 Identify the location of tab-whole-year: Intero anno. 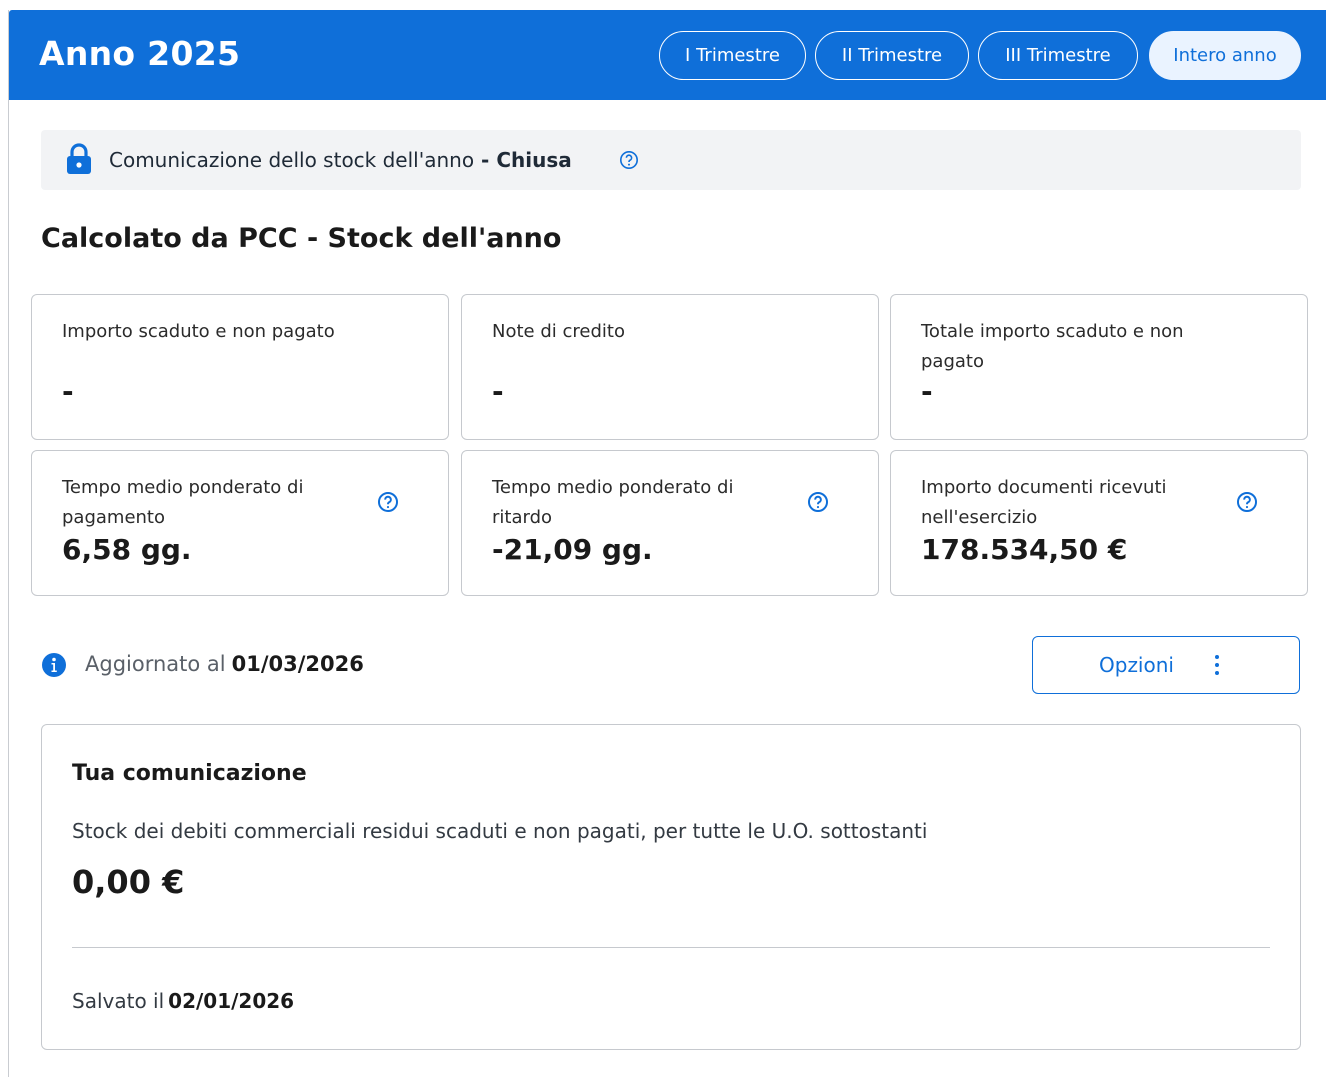
(1225, 55).